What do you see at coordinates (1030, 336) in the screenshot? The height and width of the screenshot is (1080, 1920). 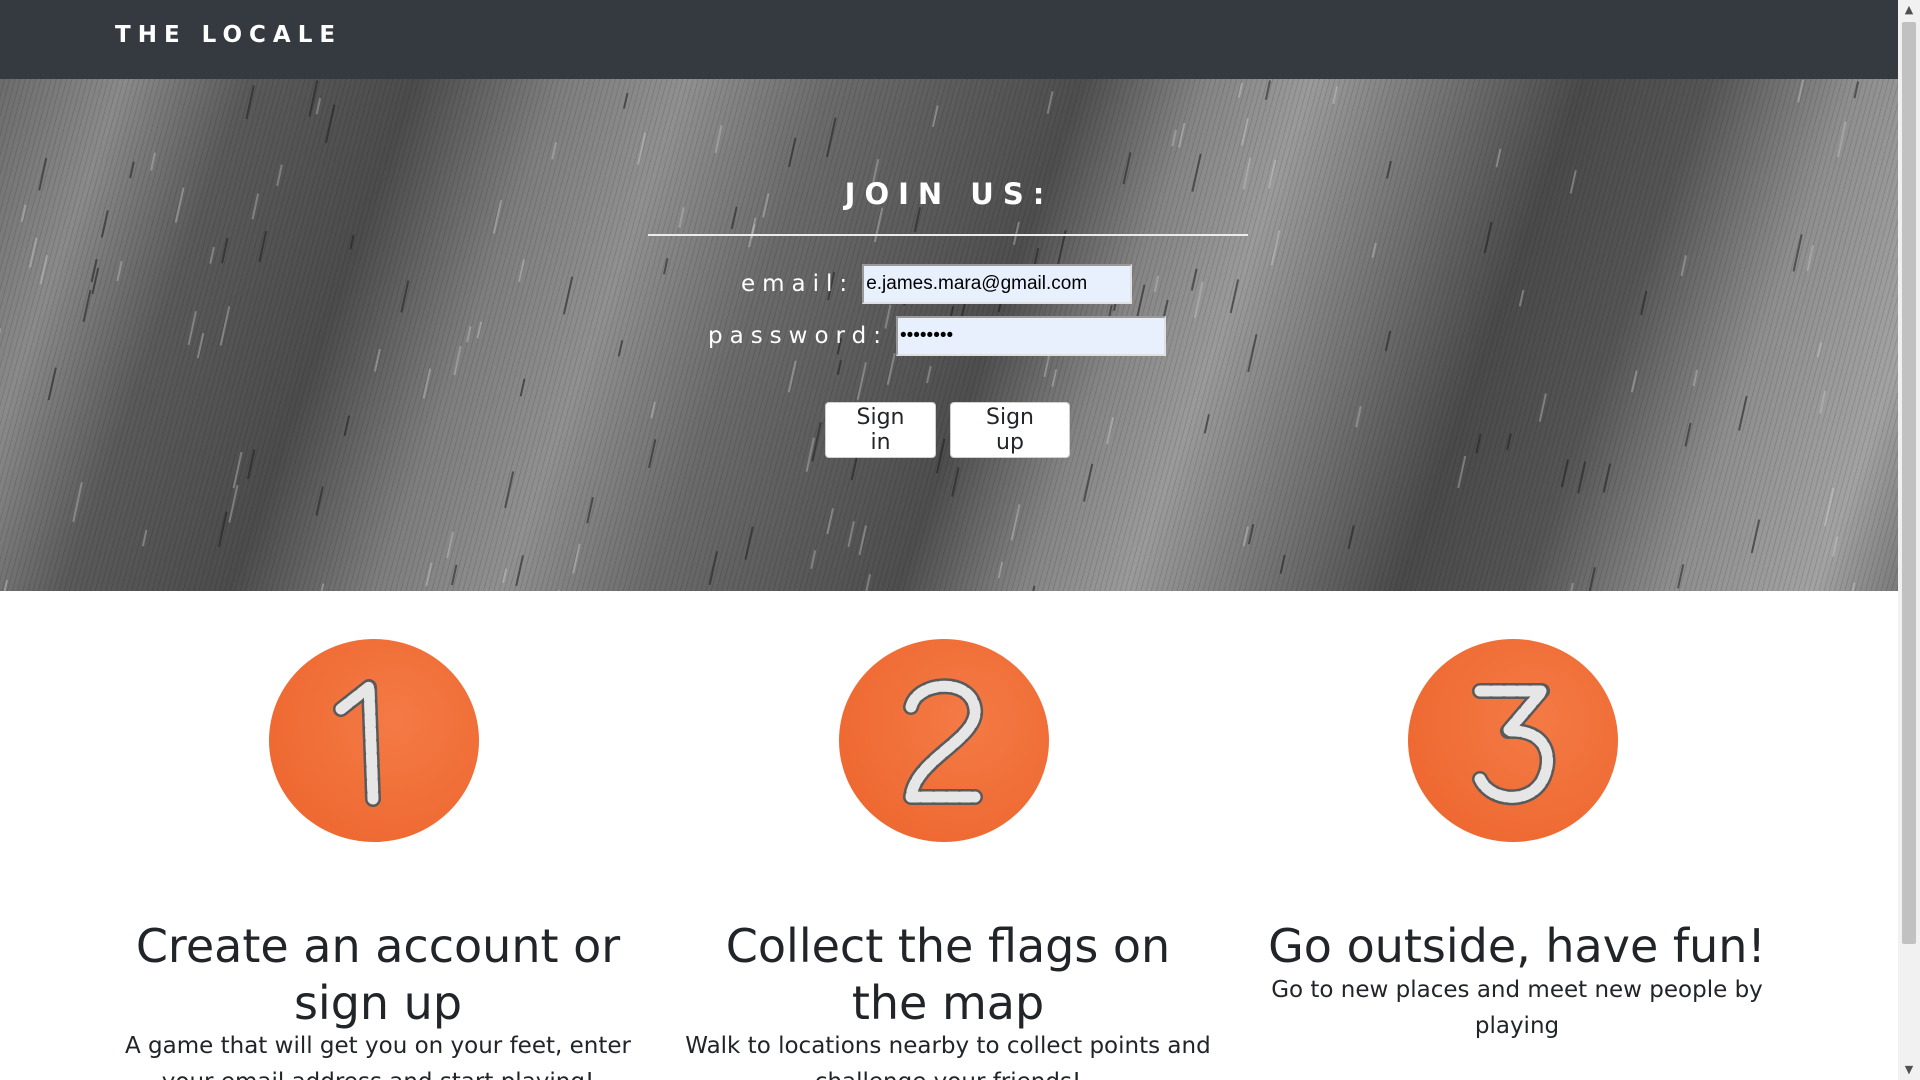 I see `password-input` at bounding box center [1030, 336].